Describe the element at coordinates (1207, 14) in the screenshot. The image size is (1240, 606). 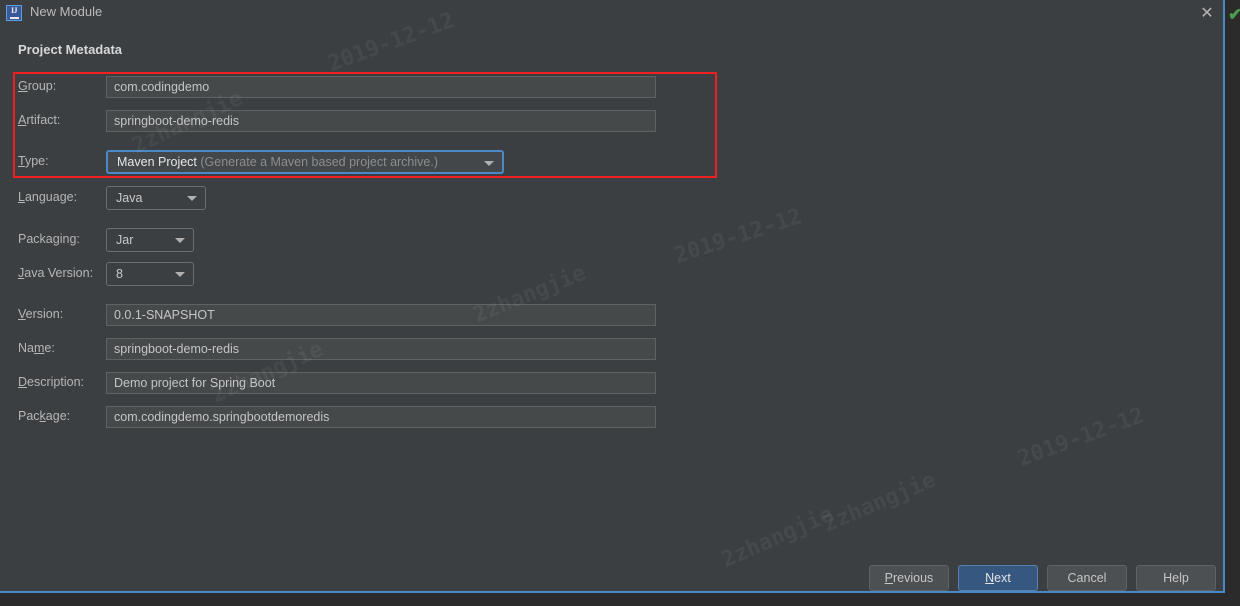
I see `close-icon: ✕` at that location.